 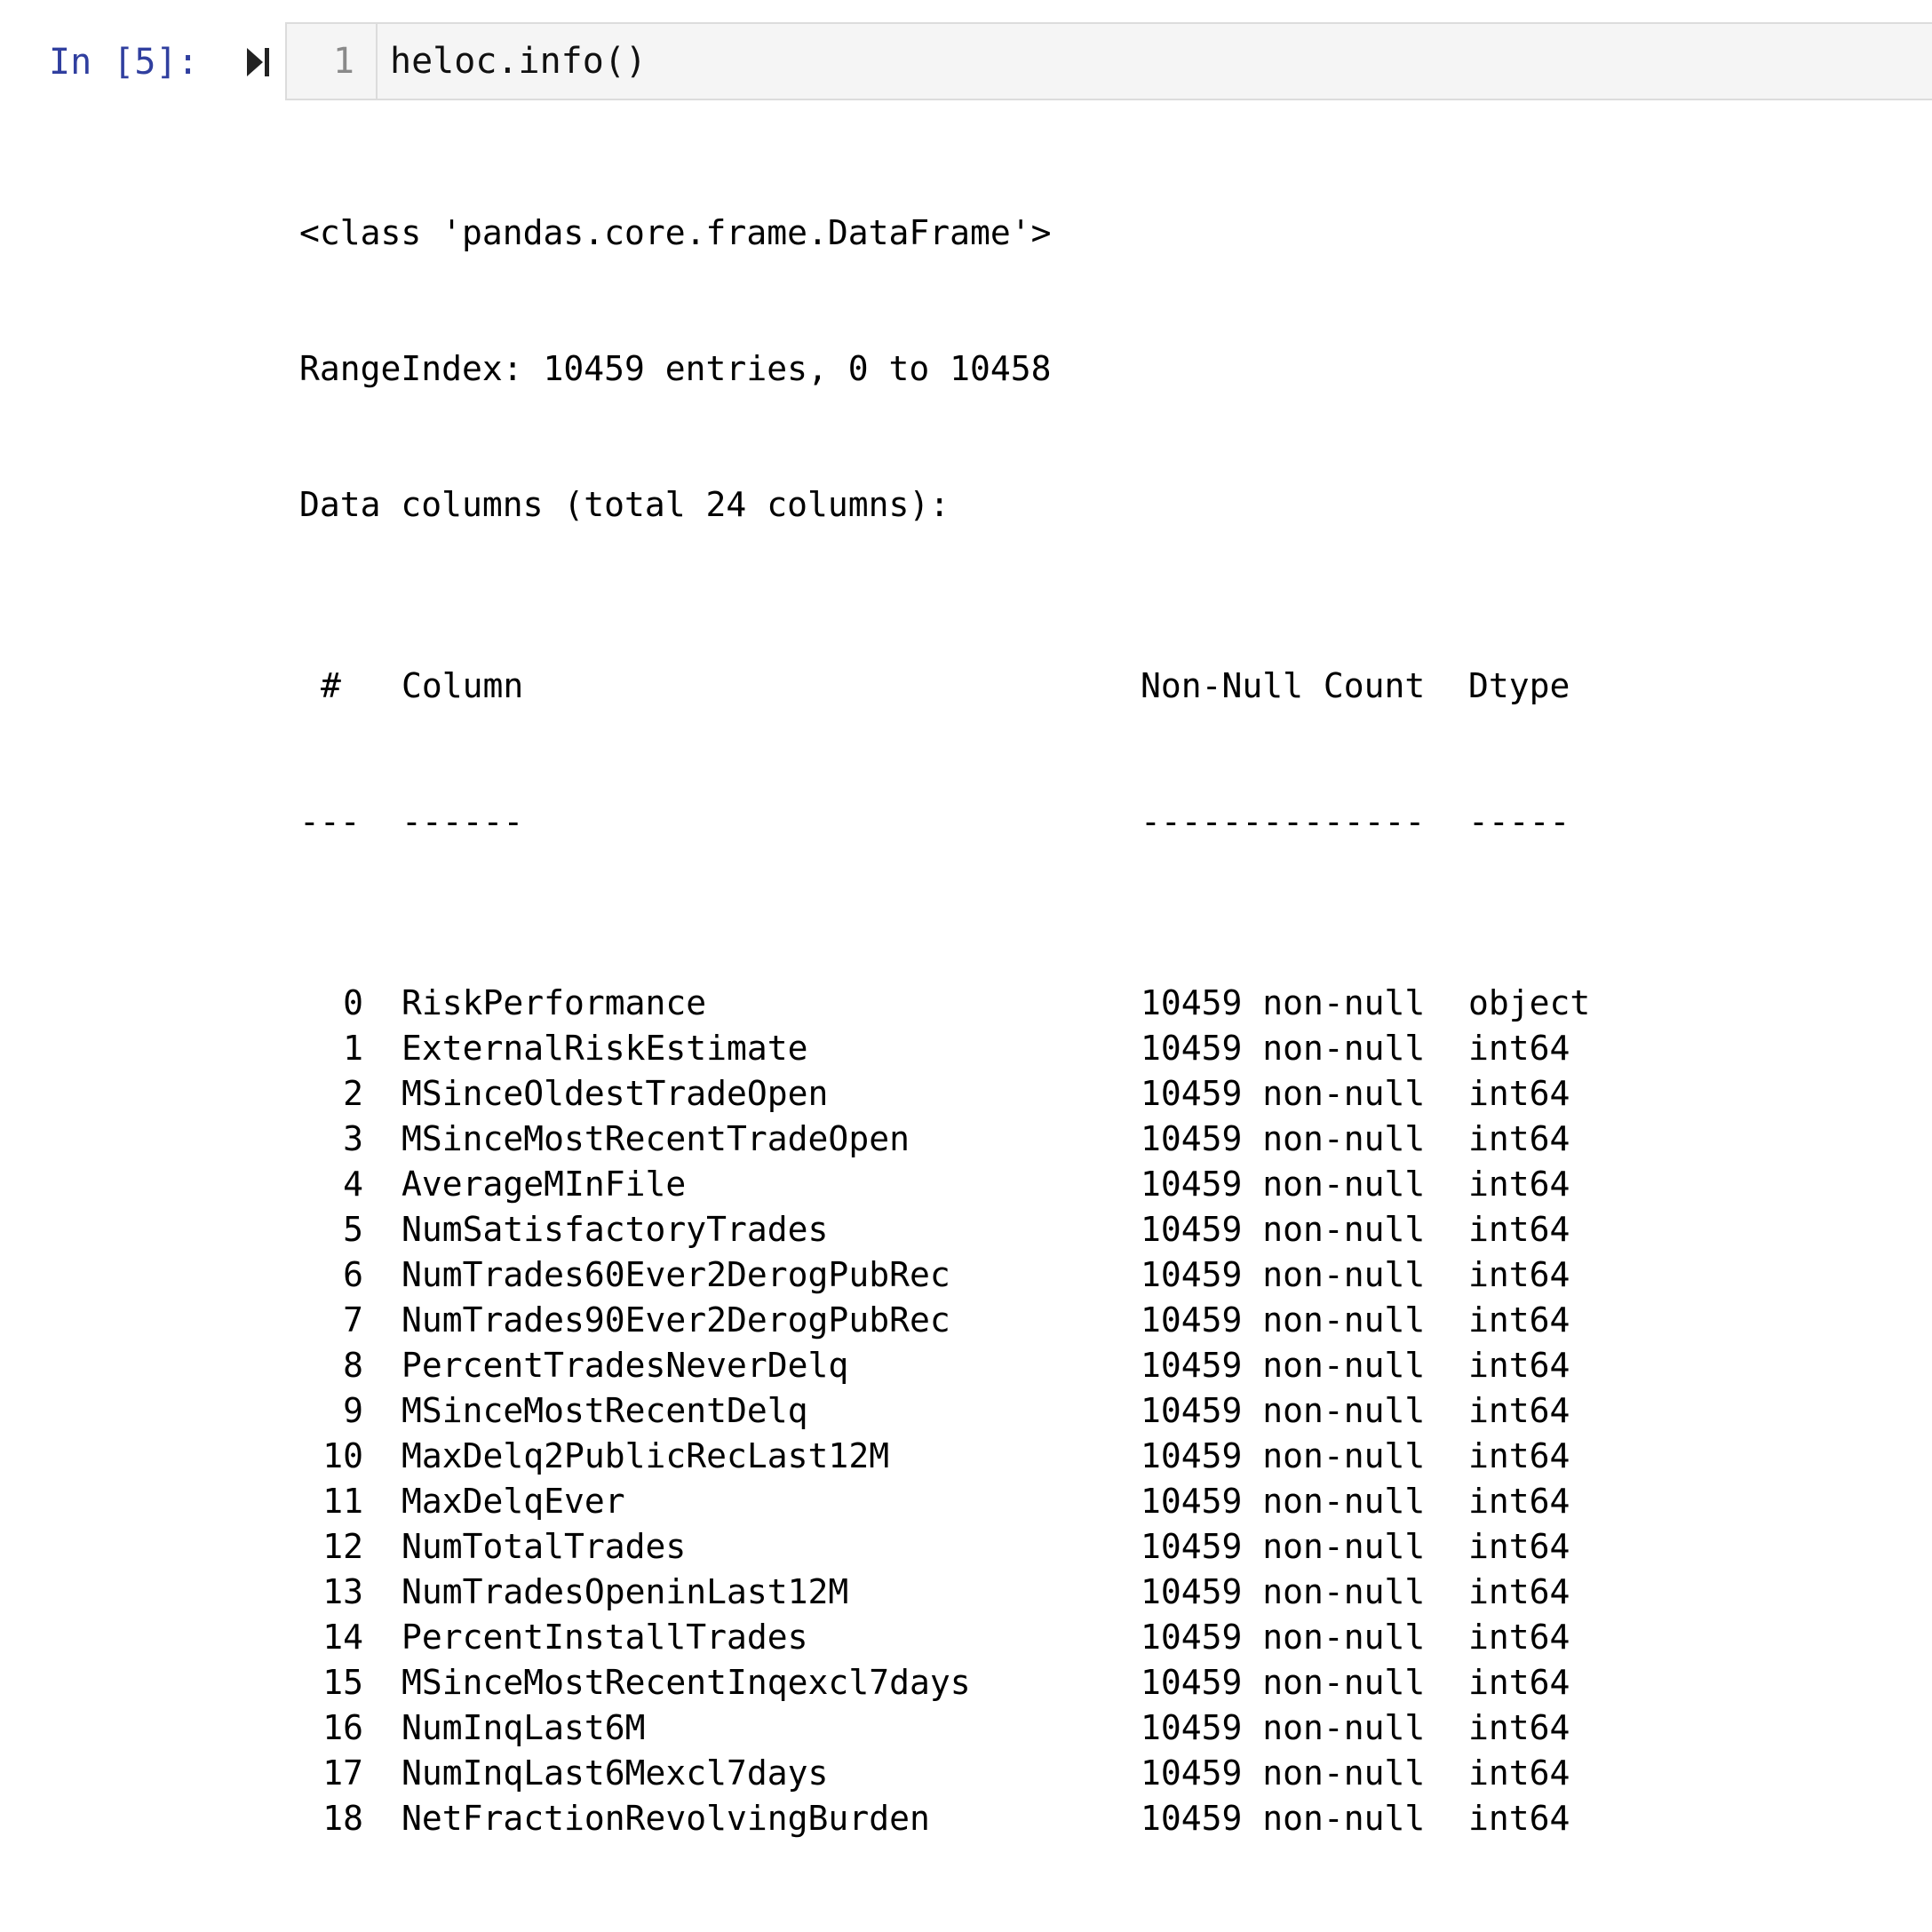 What do you see at coordinates (353, 1002) in the screenshot?
I see `row-index: 0` at bounding box center [353, 1002].